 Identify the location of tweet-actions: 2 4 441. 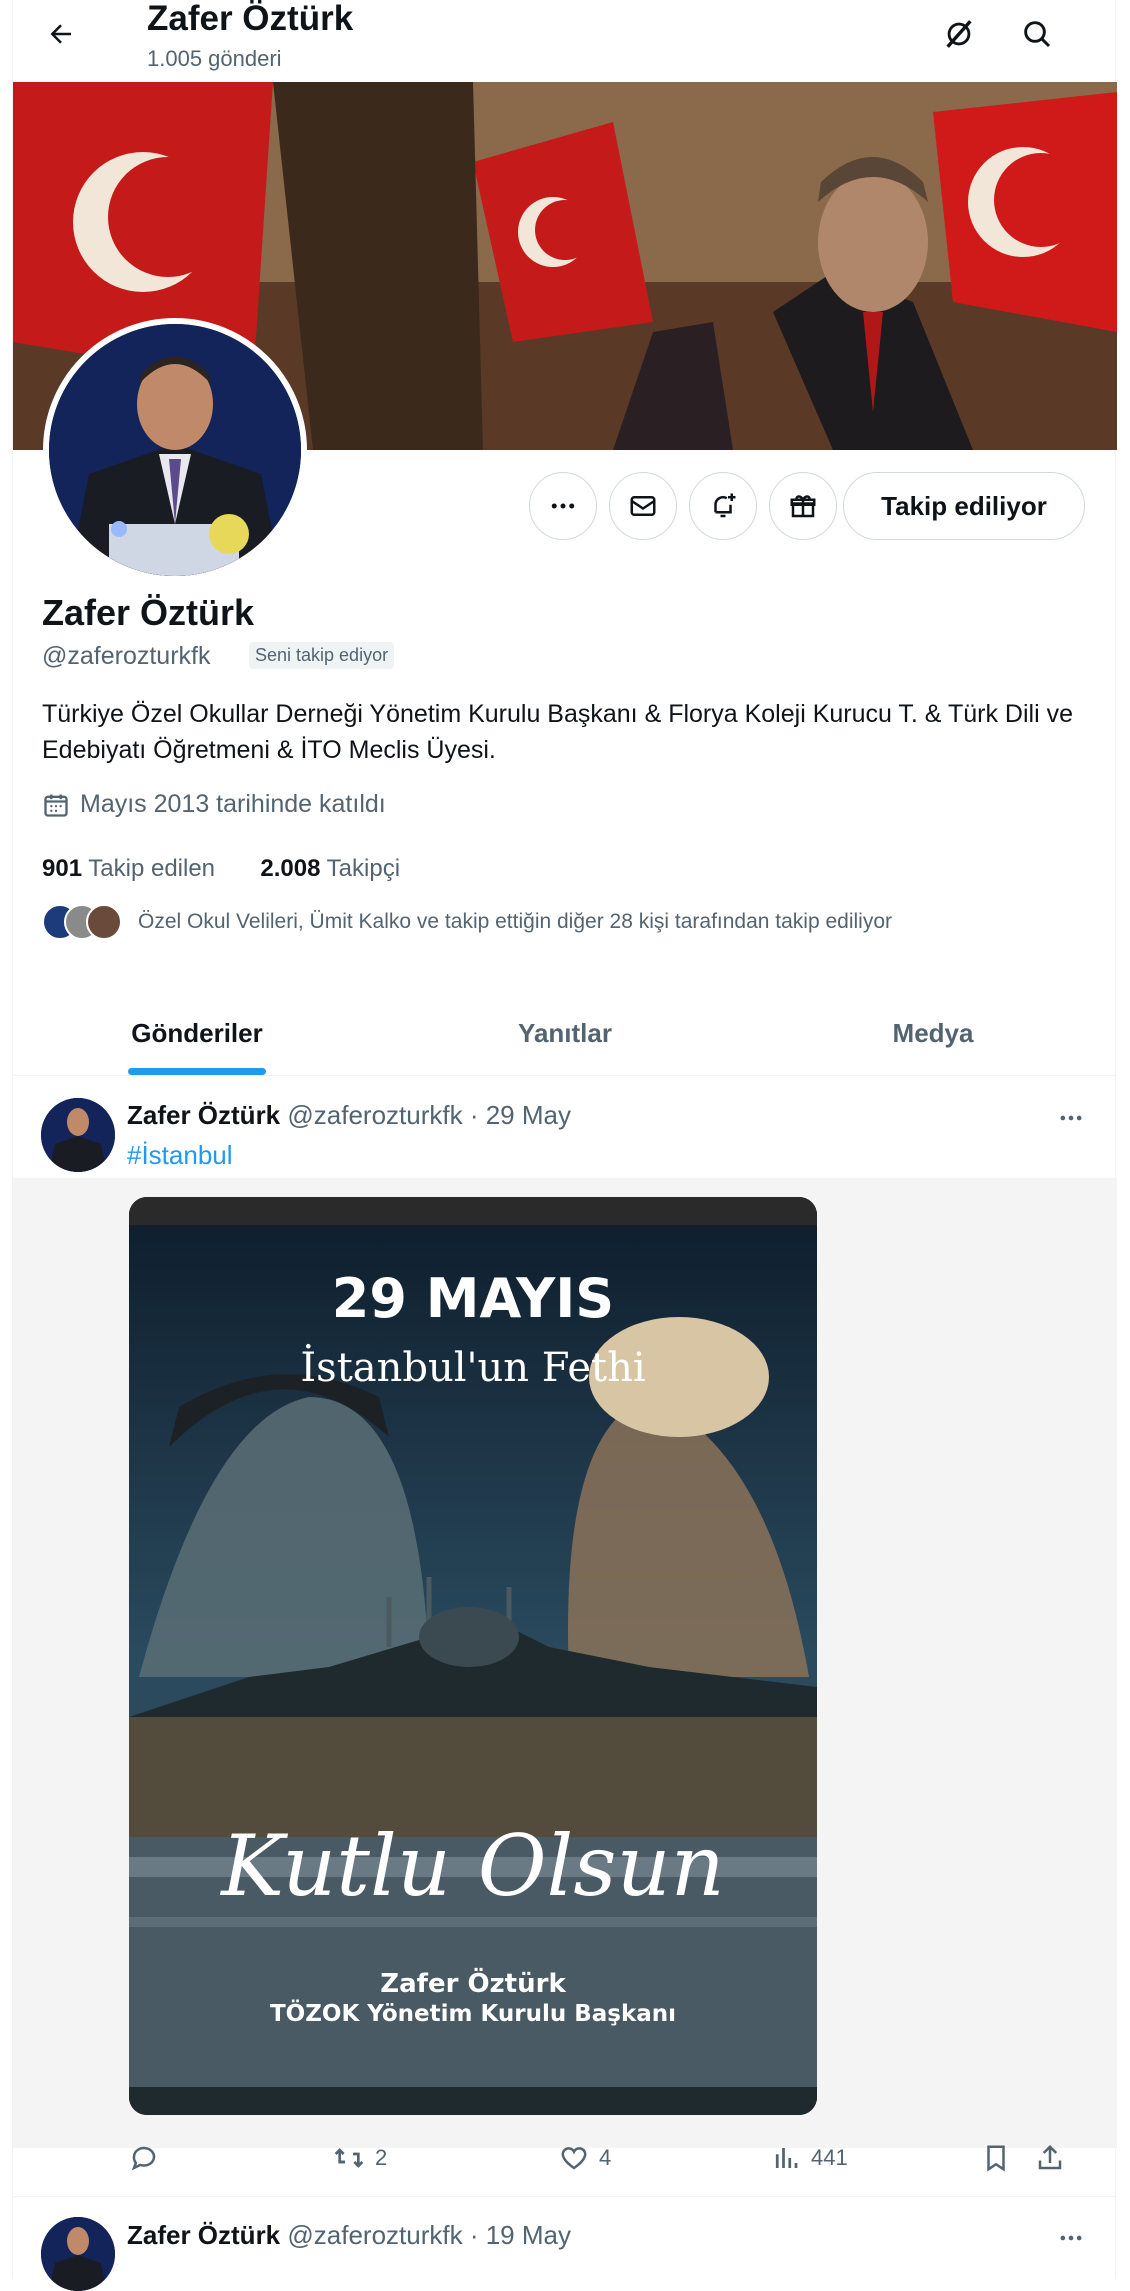
(565, 2158).